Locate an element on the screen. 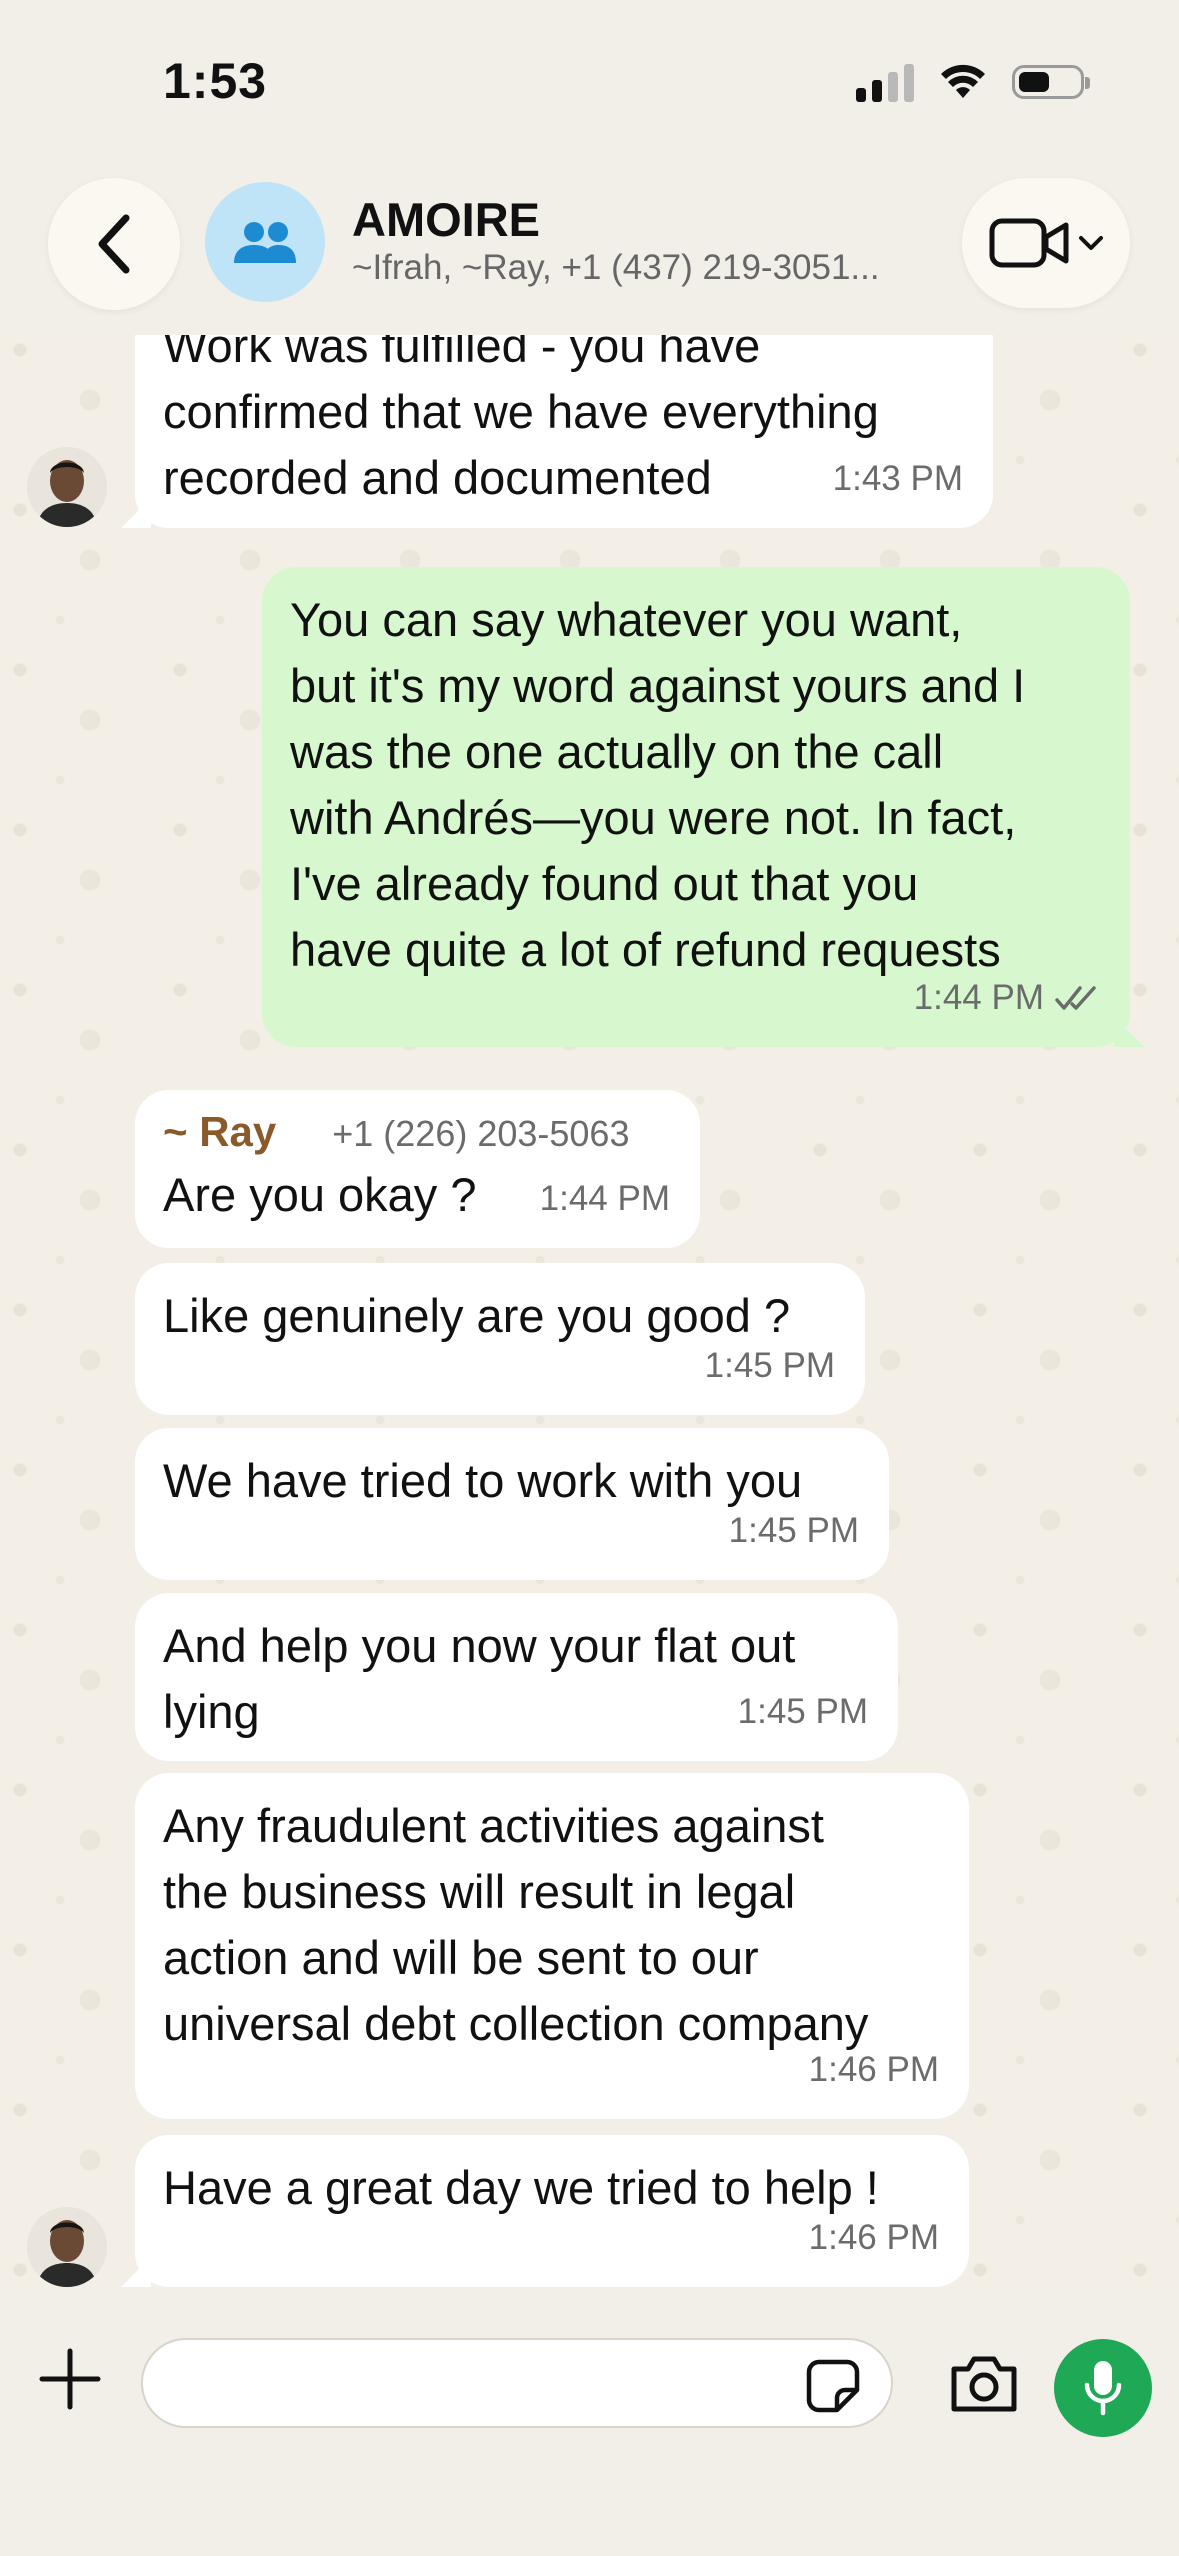 Image resolution: width=1179 pixels, height=2556 pixels. chevron-down-icon is located at coordinates (1091, 243).